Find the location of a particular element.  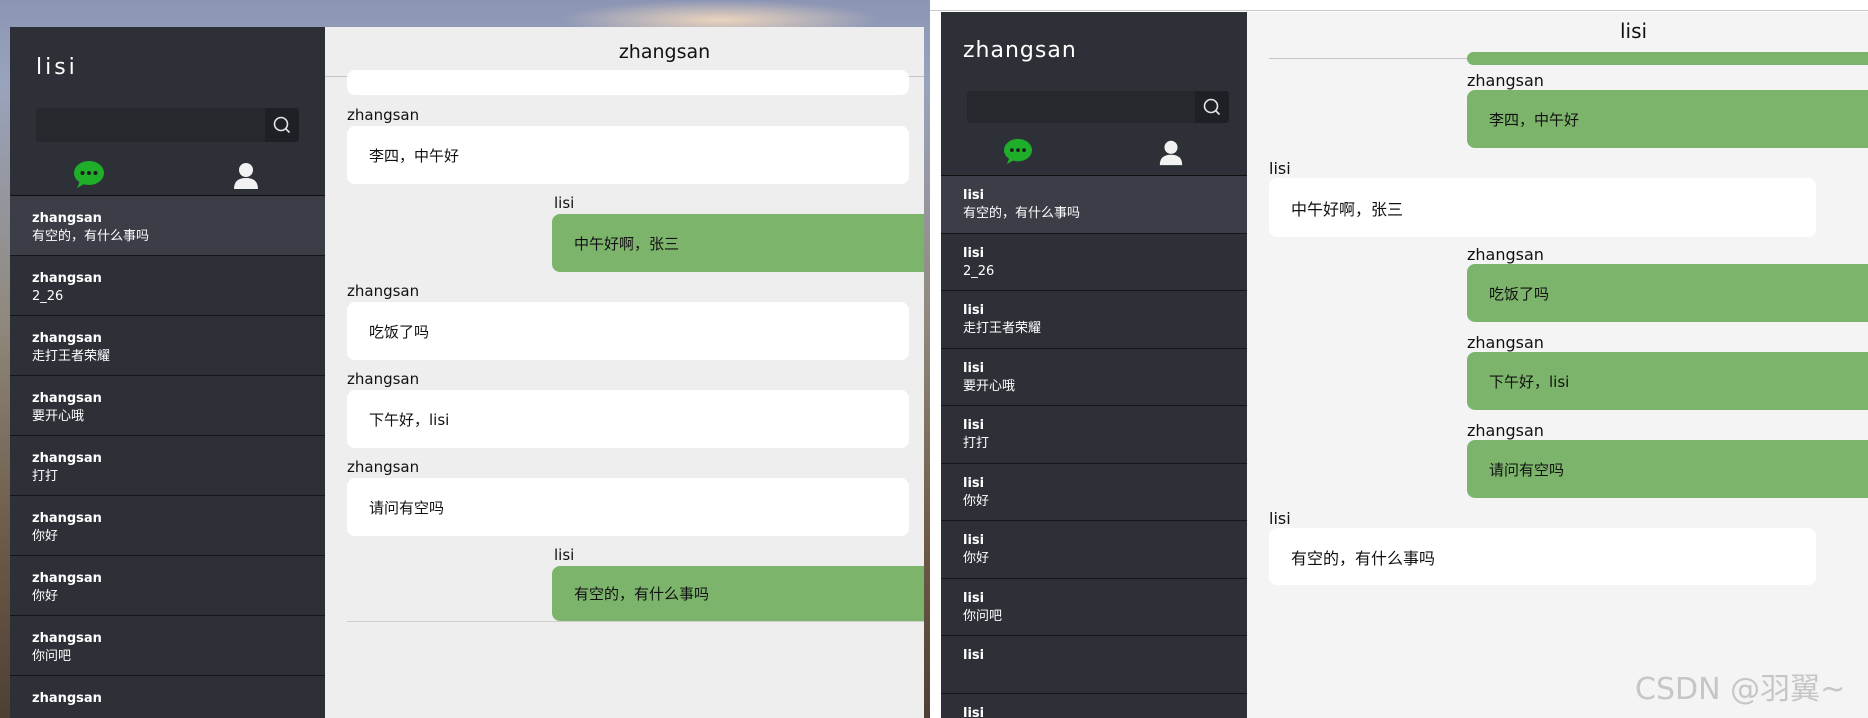

conversation-preview: 你问吧 is located at coordinates (52, 656).